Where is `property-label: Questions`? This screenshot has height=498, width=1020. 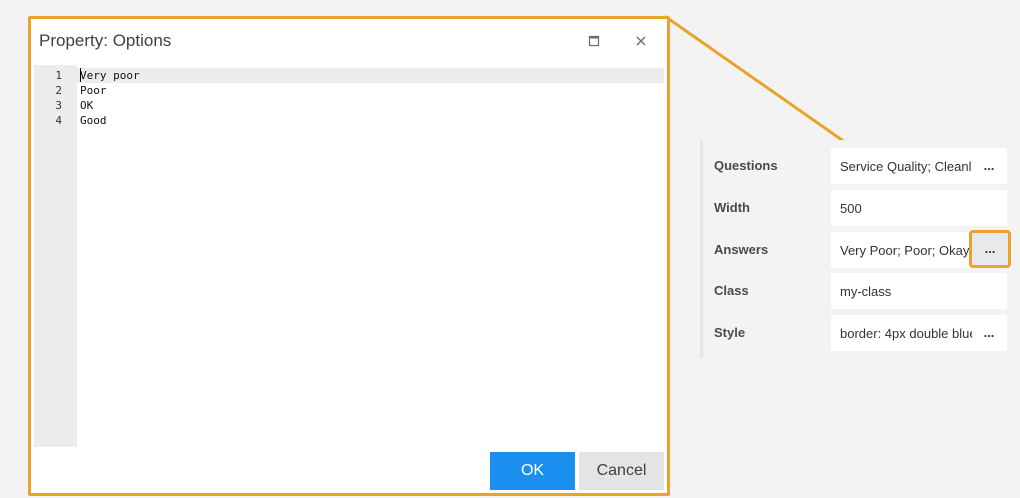
property-label: Questions is located at coordinates (746, 165).